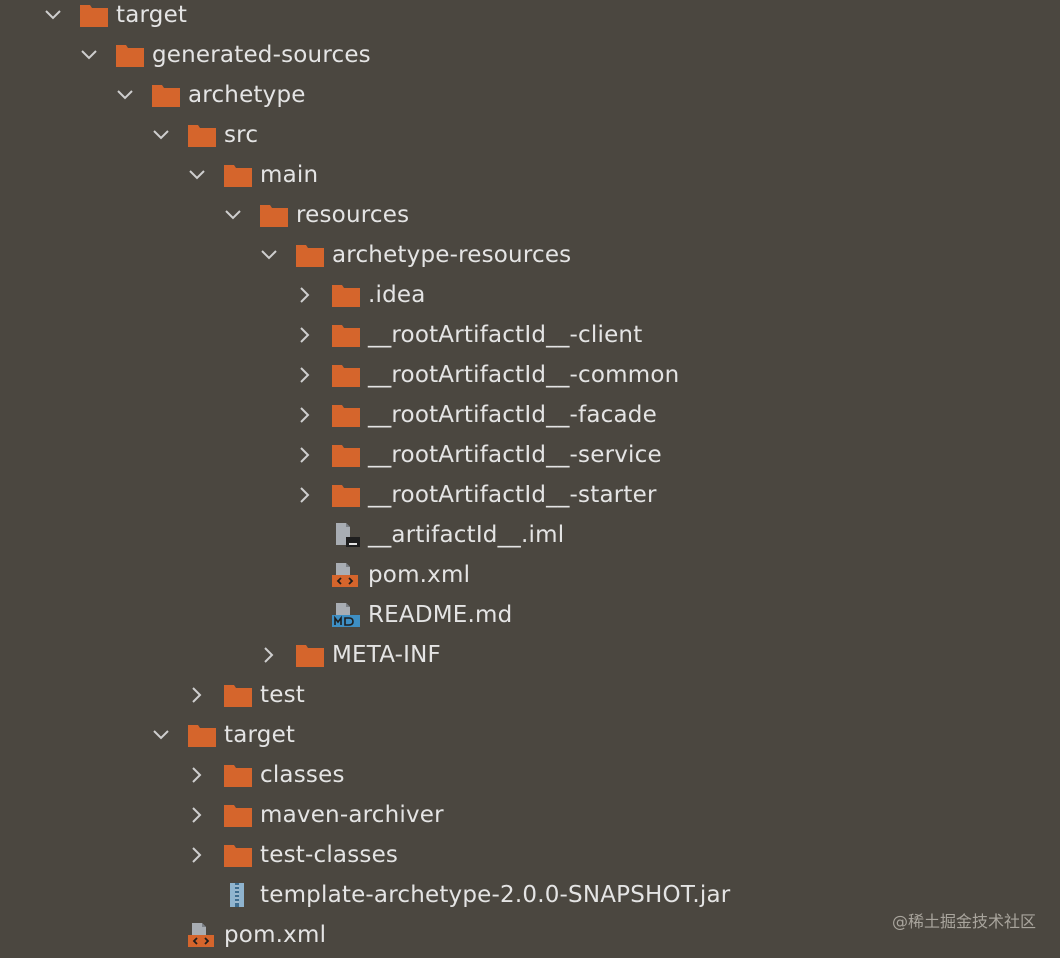 This screenshot has height=958, width=1060. Describe the element at coordinates (512, 495) in the screenshot. I see `tree-row-label: __rootArtifactId__-starter` at that location.